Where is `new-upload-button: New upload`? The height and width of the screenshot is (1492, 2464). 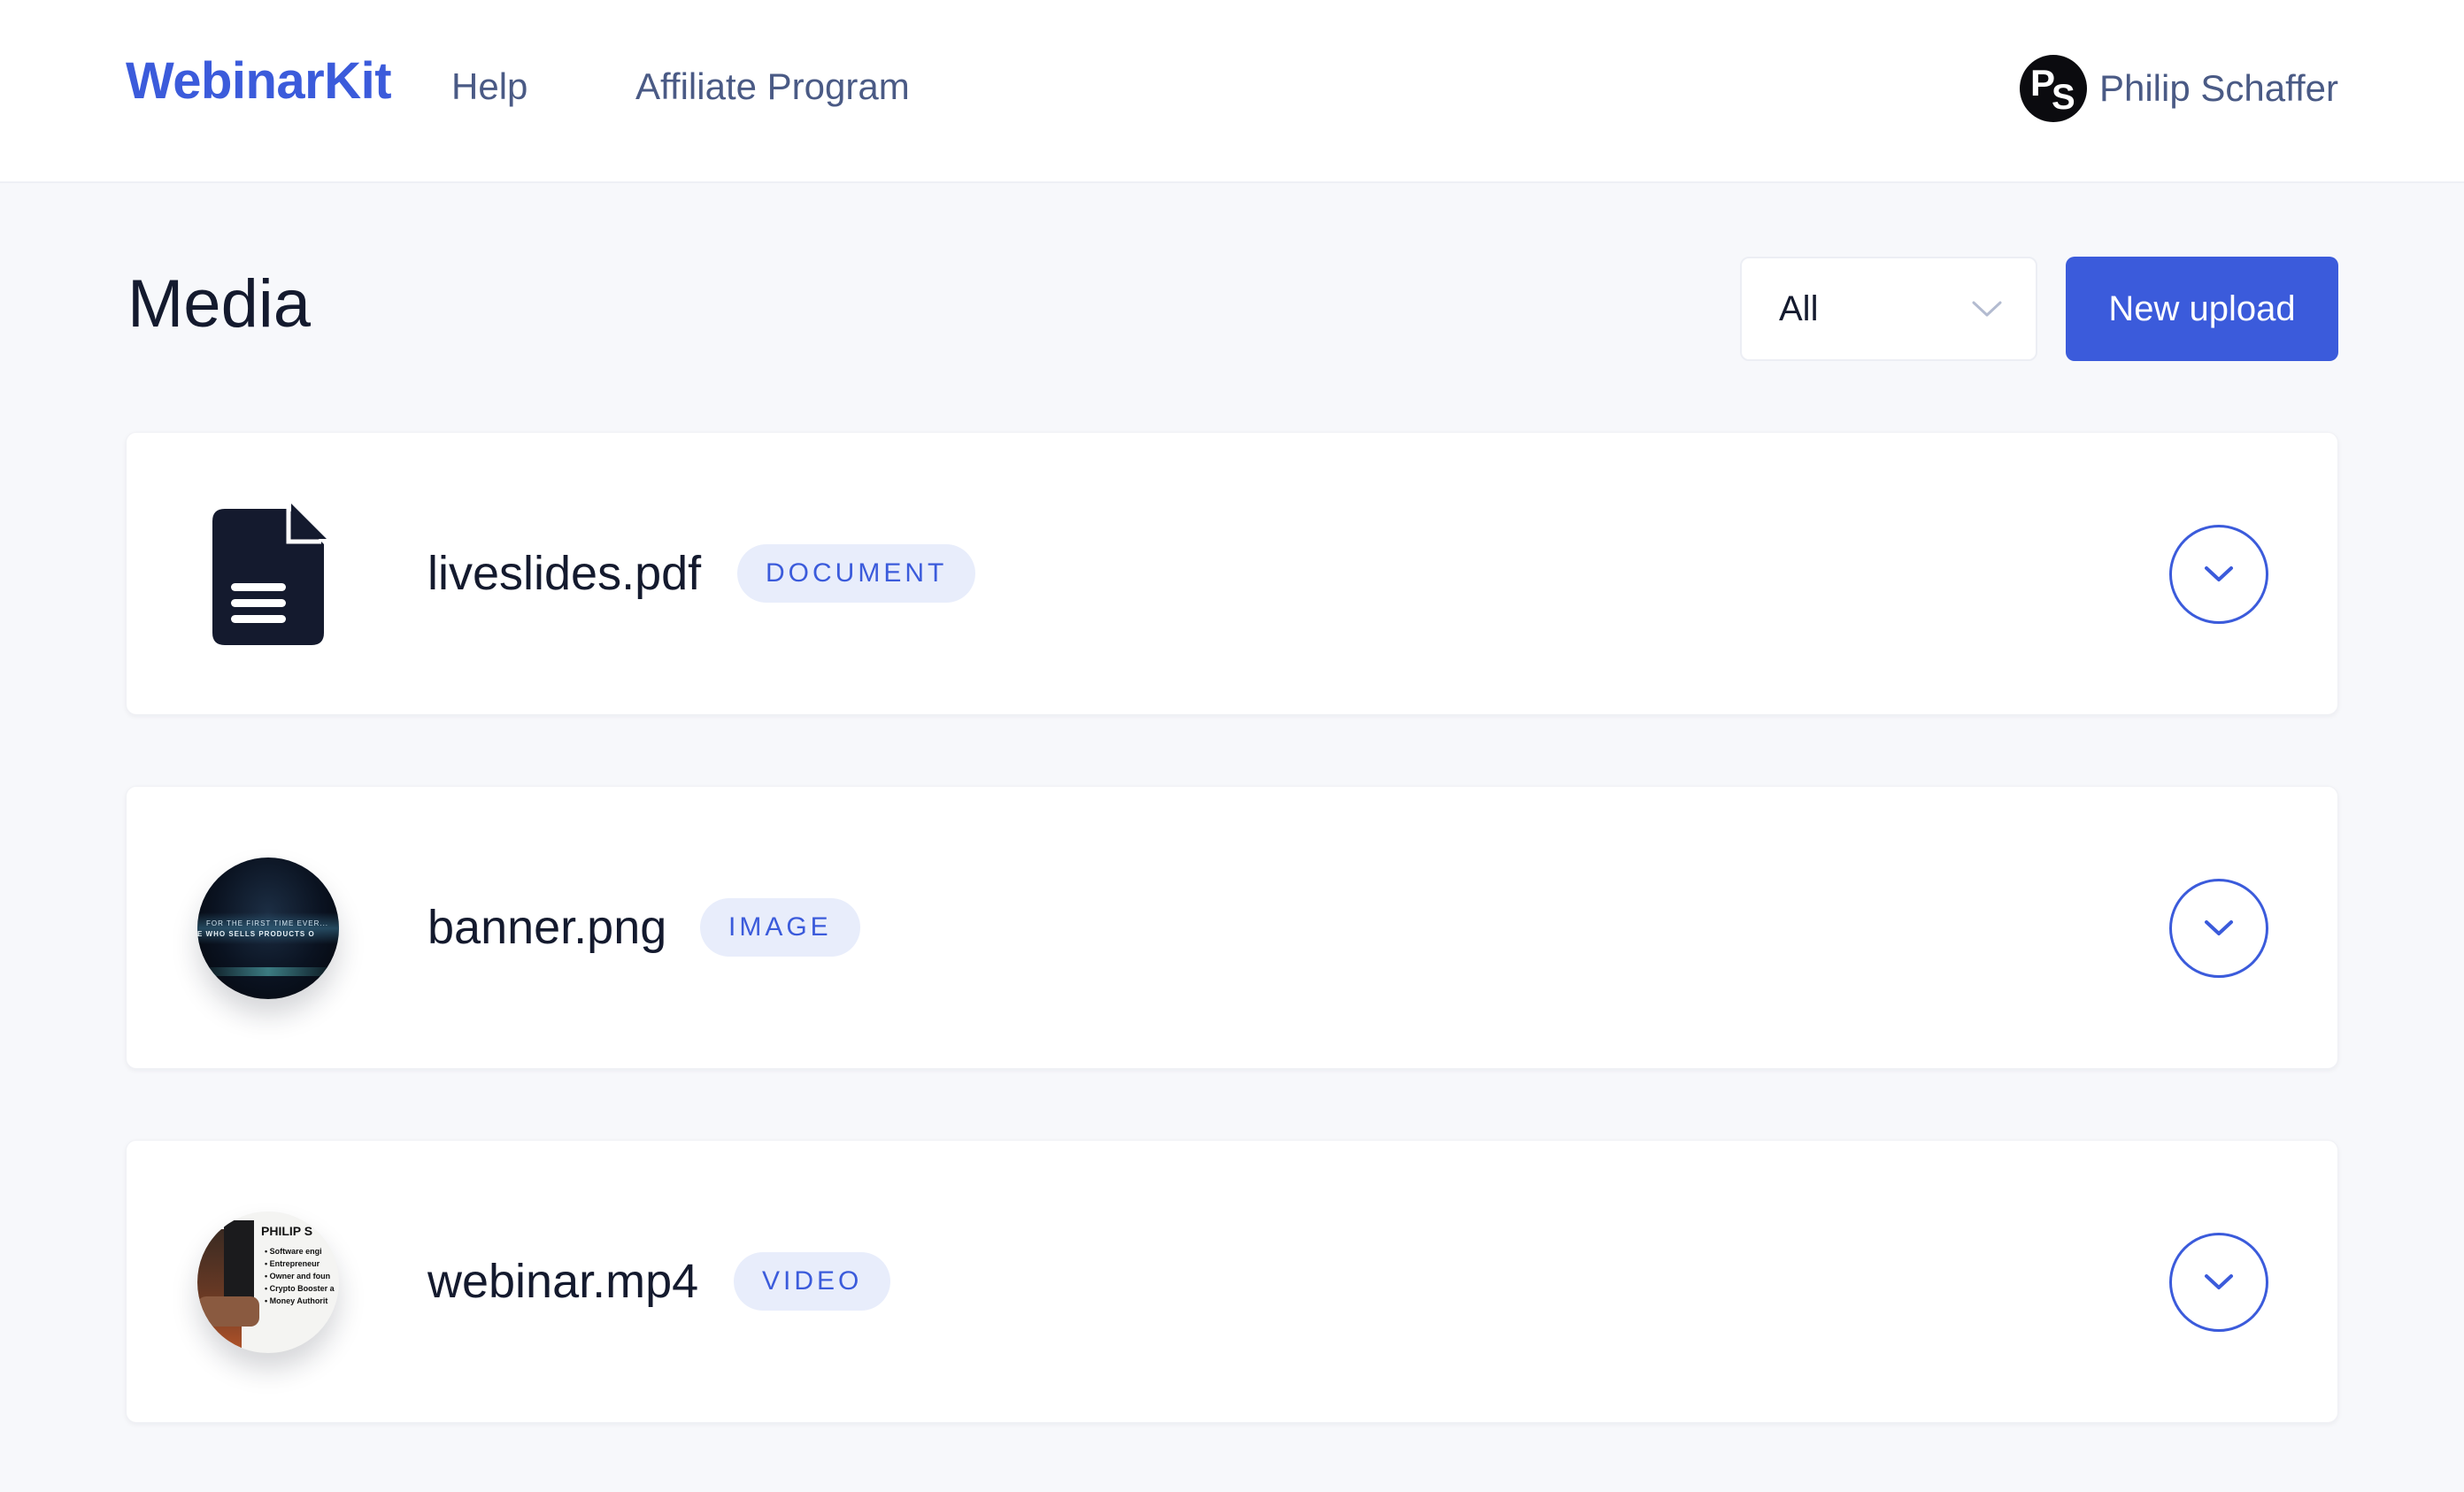 new-upload-button: New upload is located at coordinates (2202, 309).